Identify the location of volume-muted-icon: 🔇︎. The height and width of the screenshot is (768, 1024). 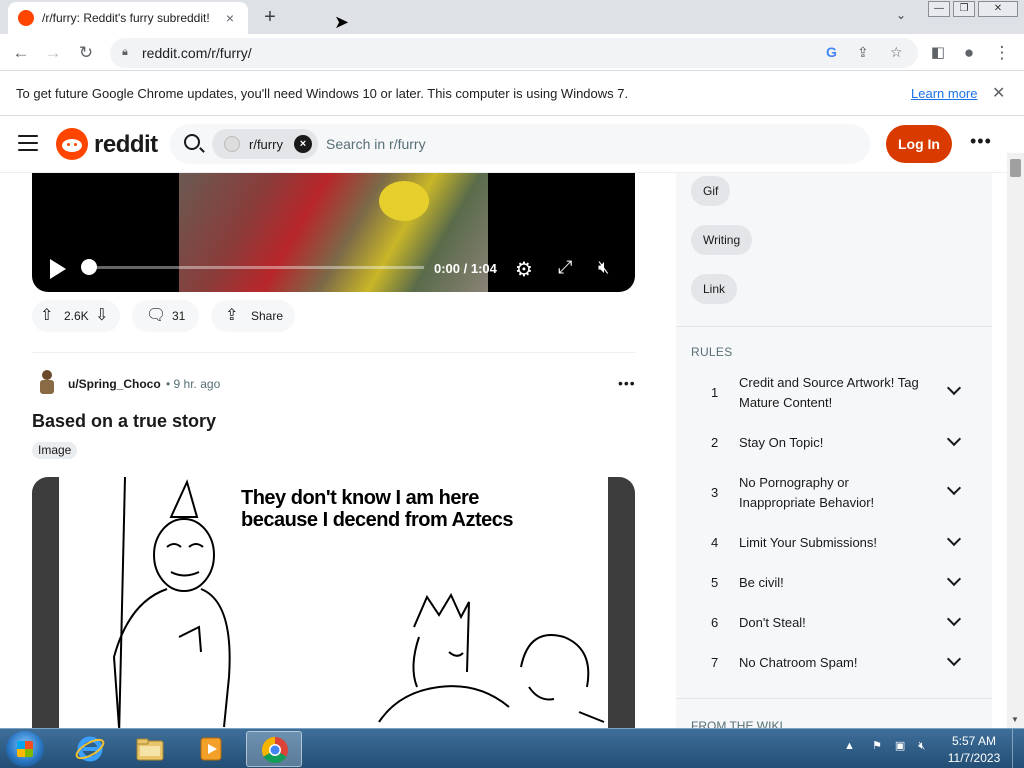
(921, 746).